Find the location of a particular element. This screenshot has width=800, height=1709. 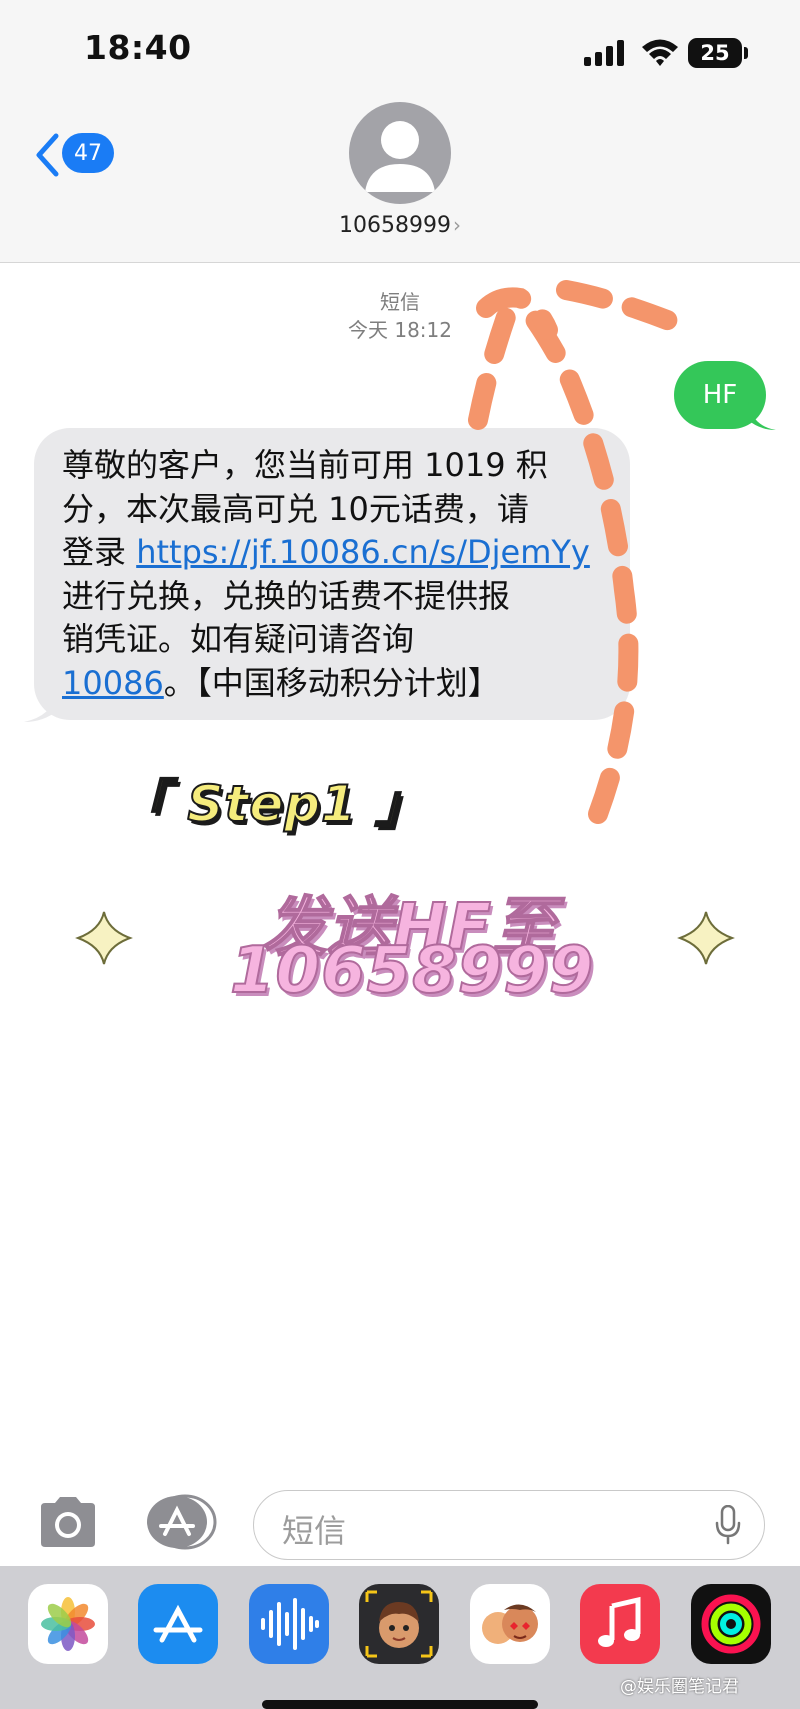

camera-icon is located at coordinates (68, 1522).